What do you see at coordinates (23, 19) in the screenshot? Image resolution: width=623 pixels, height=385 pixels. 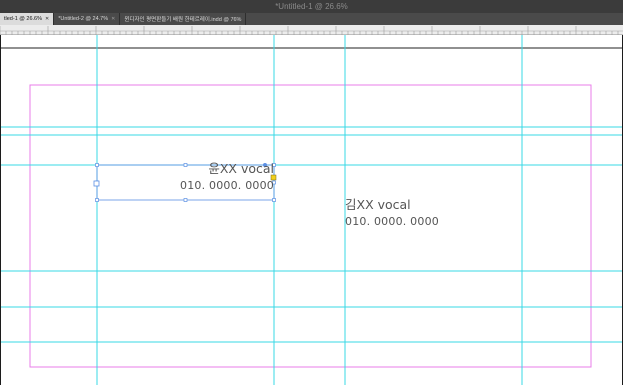 I see `tab-label: tled-1 @ 26.6%` at bounding box center [23, 19].